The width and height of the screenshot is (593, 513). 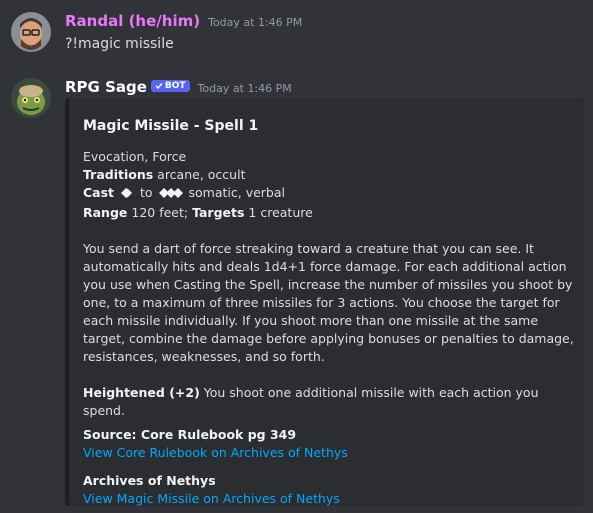 I want to click on bot-avatar, so click(x=31, y=98).